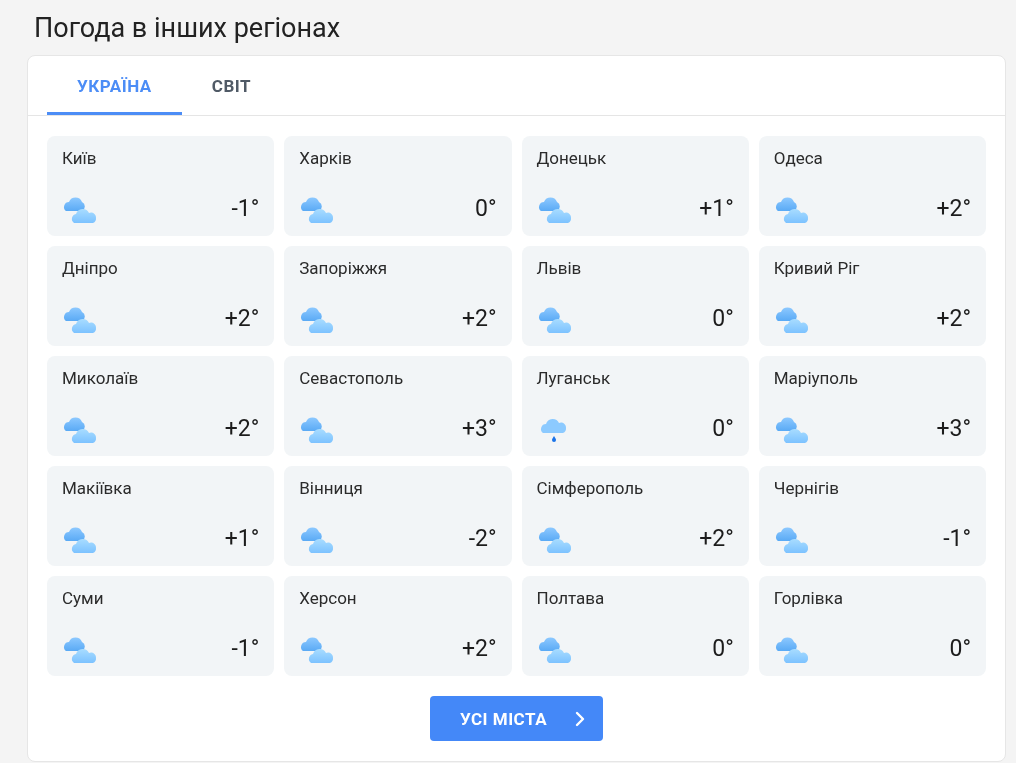  I want to click on city-name: Сімферополь, so click(590, 488).